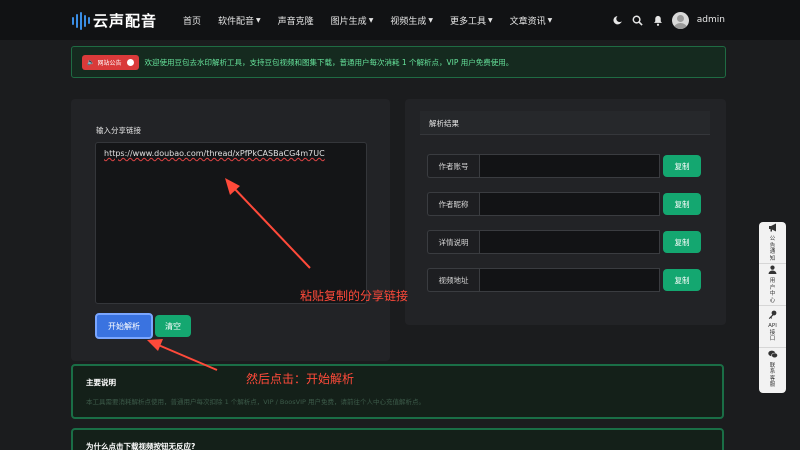 The height and width of the screenshot is (450, 800). Describe the element at coordinates (453, 204) in the screenshot. I see `field-label: 作者昵称` at that location.